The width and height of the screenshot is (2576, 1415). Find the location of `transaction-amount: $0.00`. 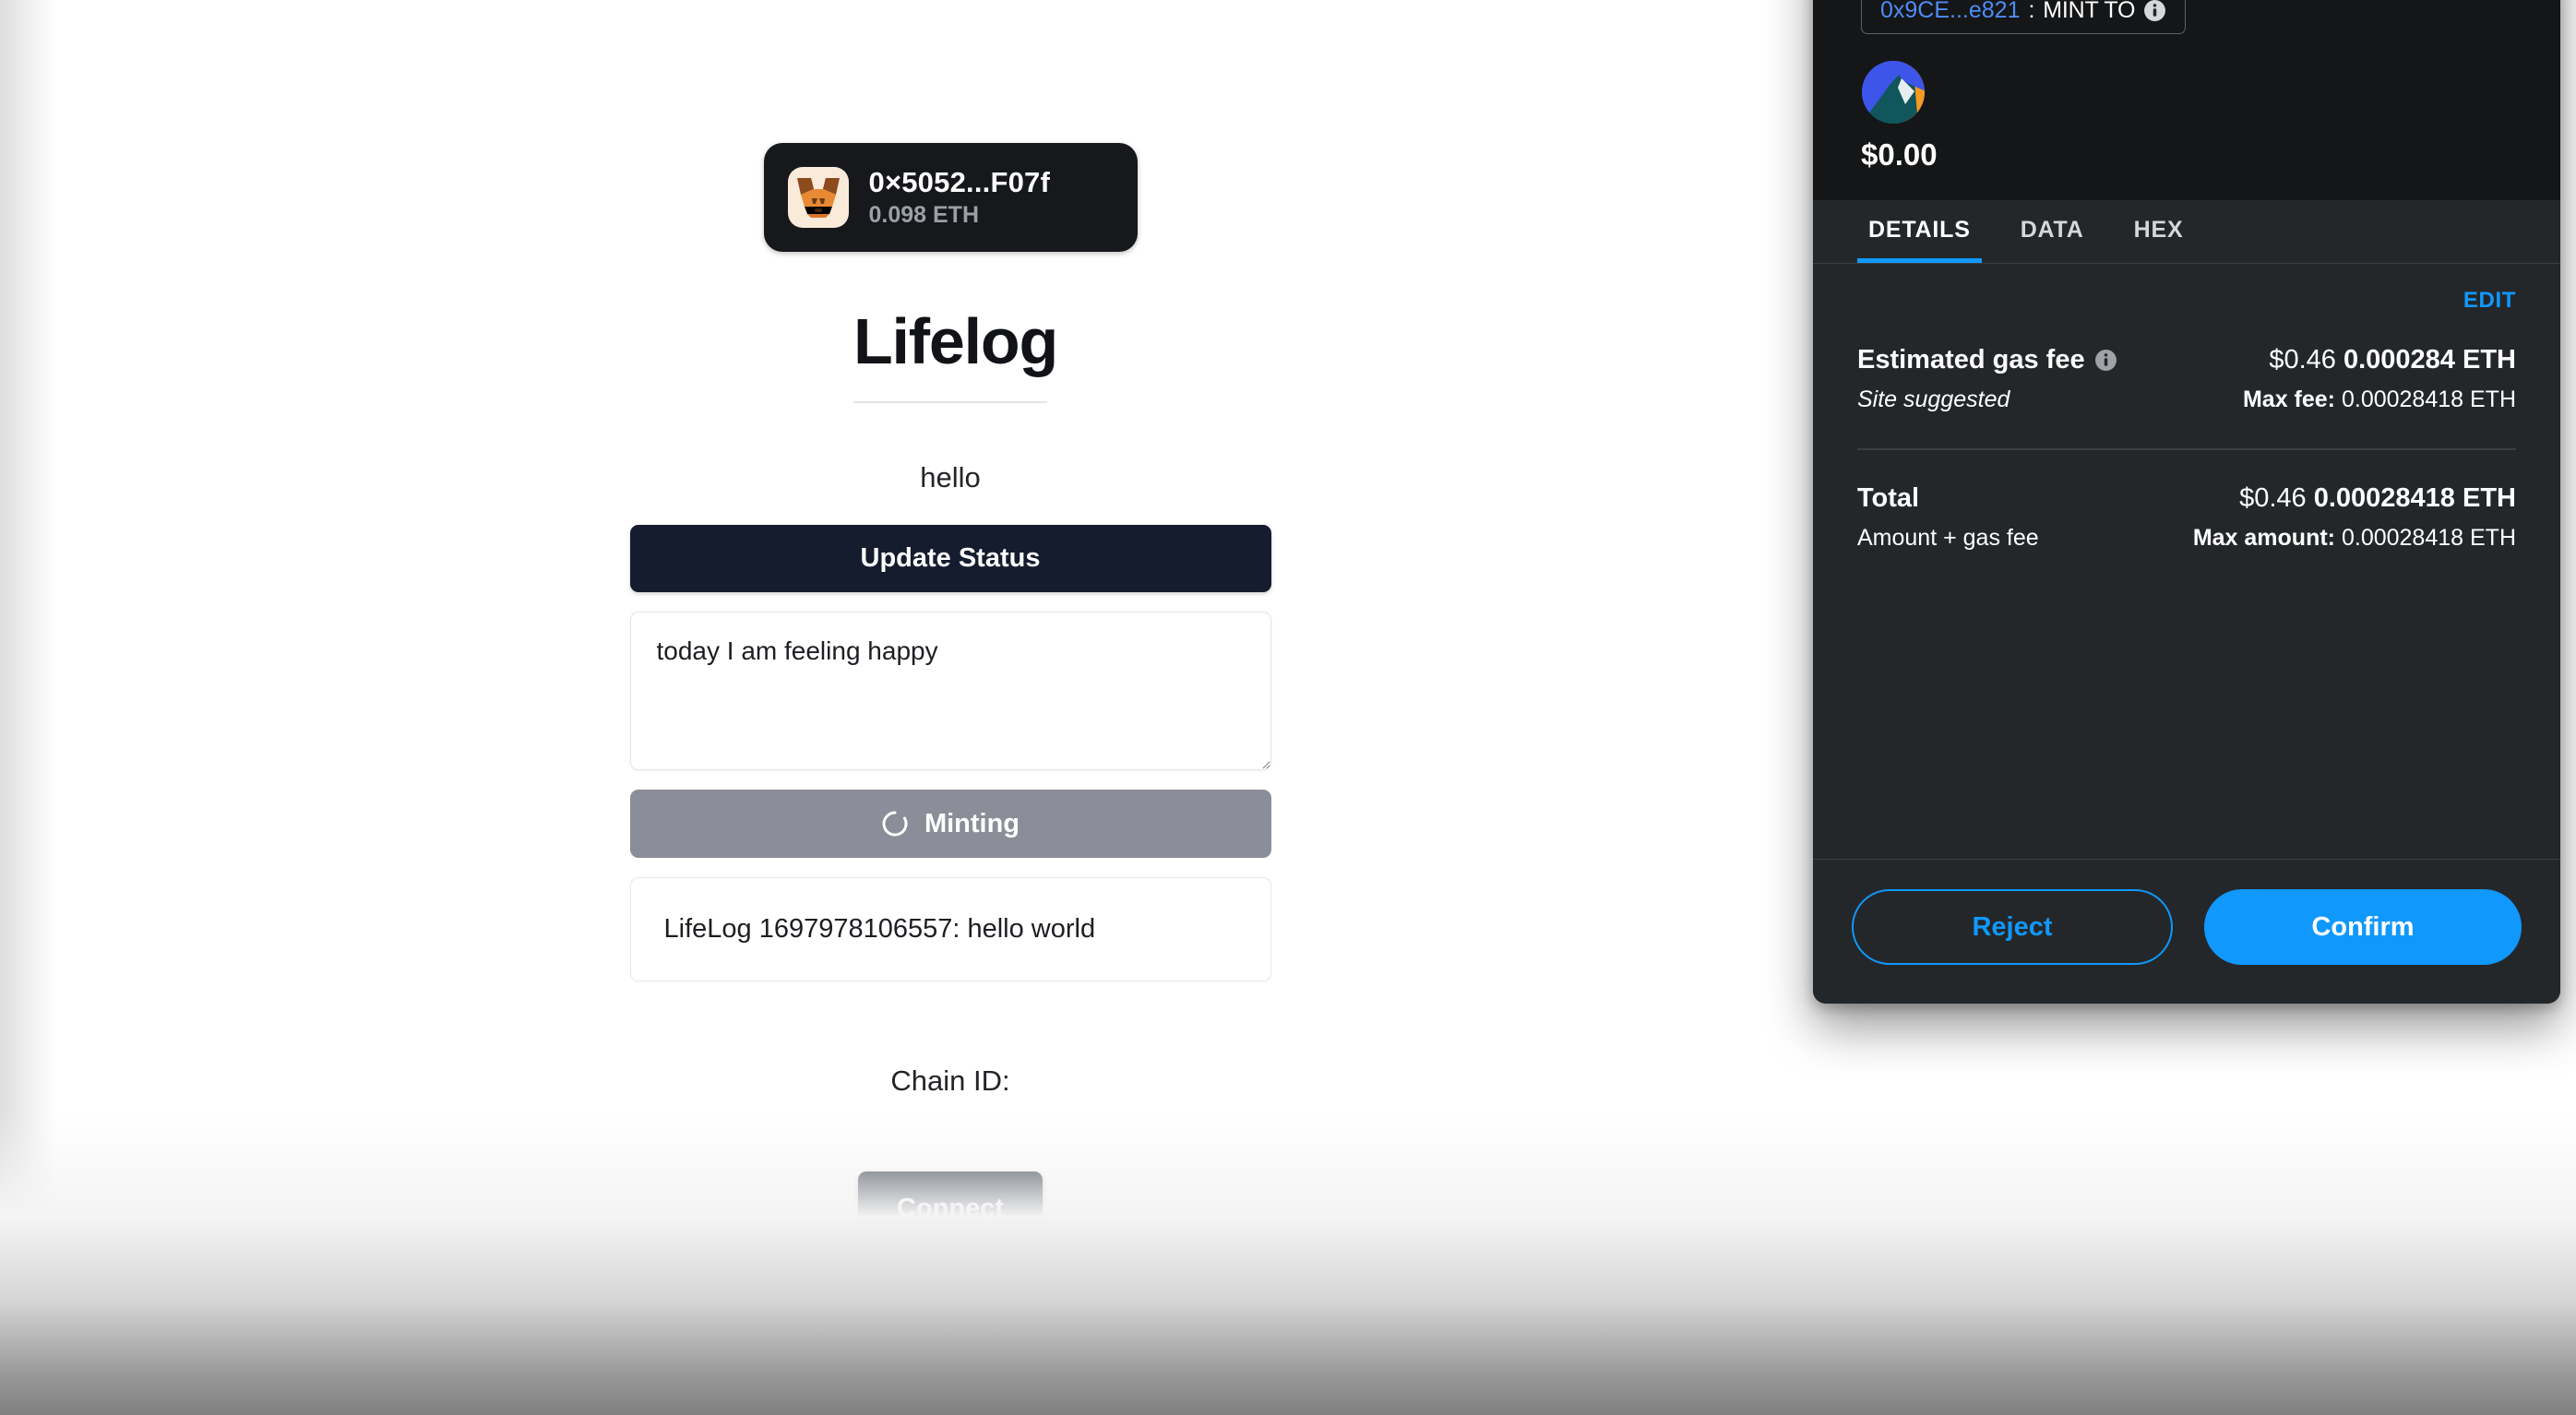

transaction-amount: $0.00 is located at coordinates (1899, 154).